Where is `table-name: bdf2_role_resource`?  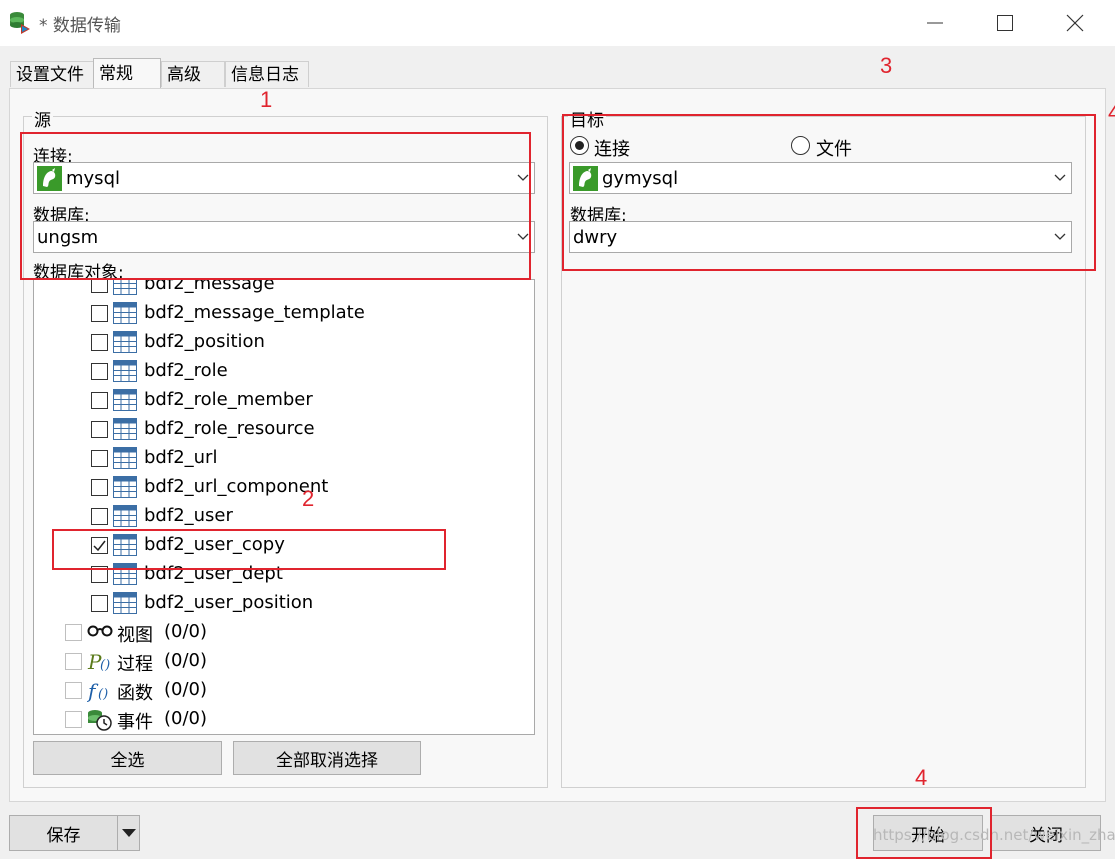
table-name: bdf2_role_resource is located at coordinates (229, 428).